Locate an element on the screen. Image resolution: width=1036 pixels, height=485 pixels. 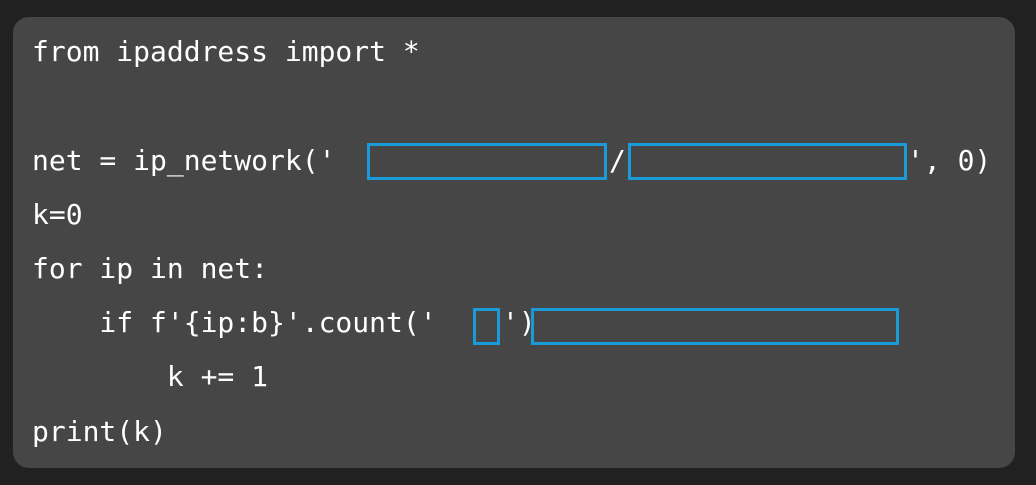
condition-blank is located at coordinates (715, 326).